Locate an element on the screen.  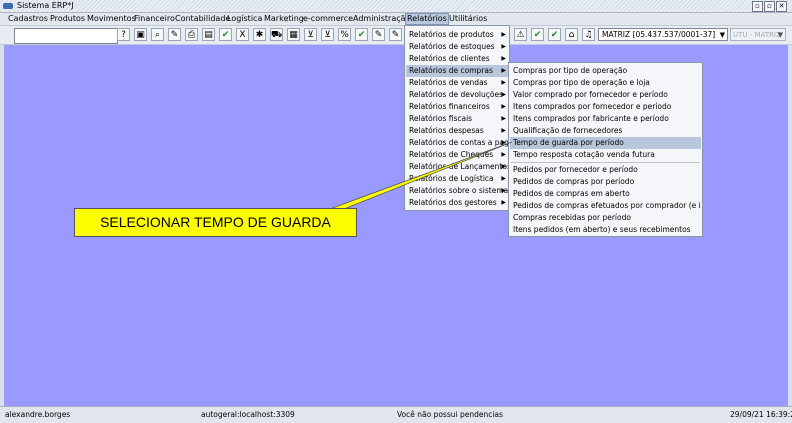
status-datetime: 29/09/21 16:39:26 is located at coordinates (761, 414).